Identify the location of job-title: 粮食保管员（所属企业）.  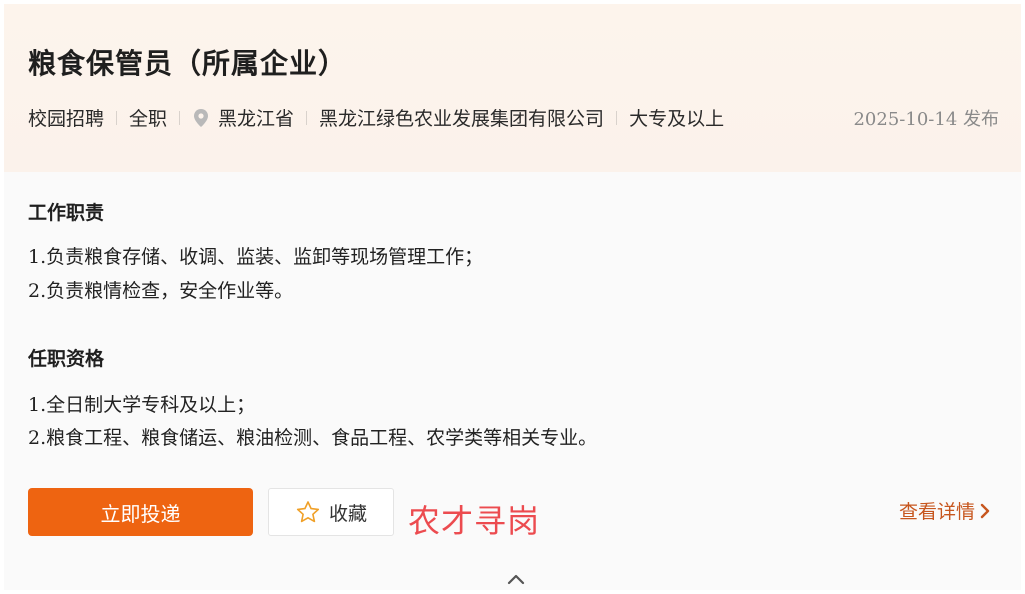
(188, 63).